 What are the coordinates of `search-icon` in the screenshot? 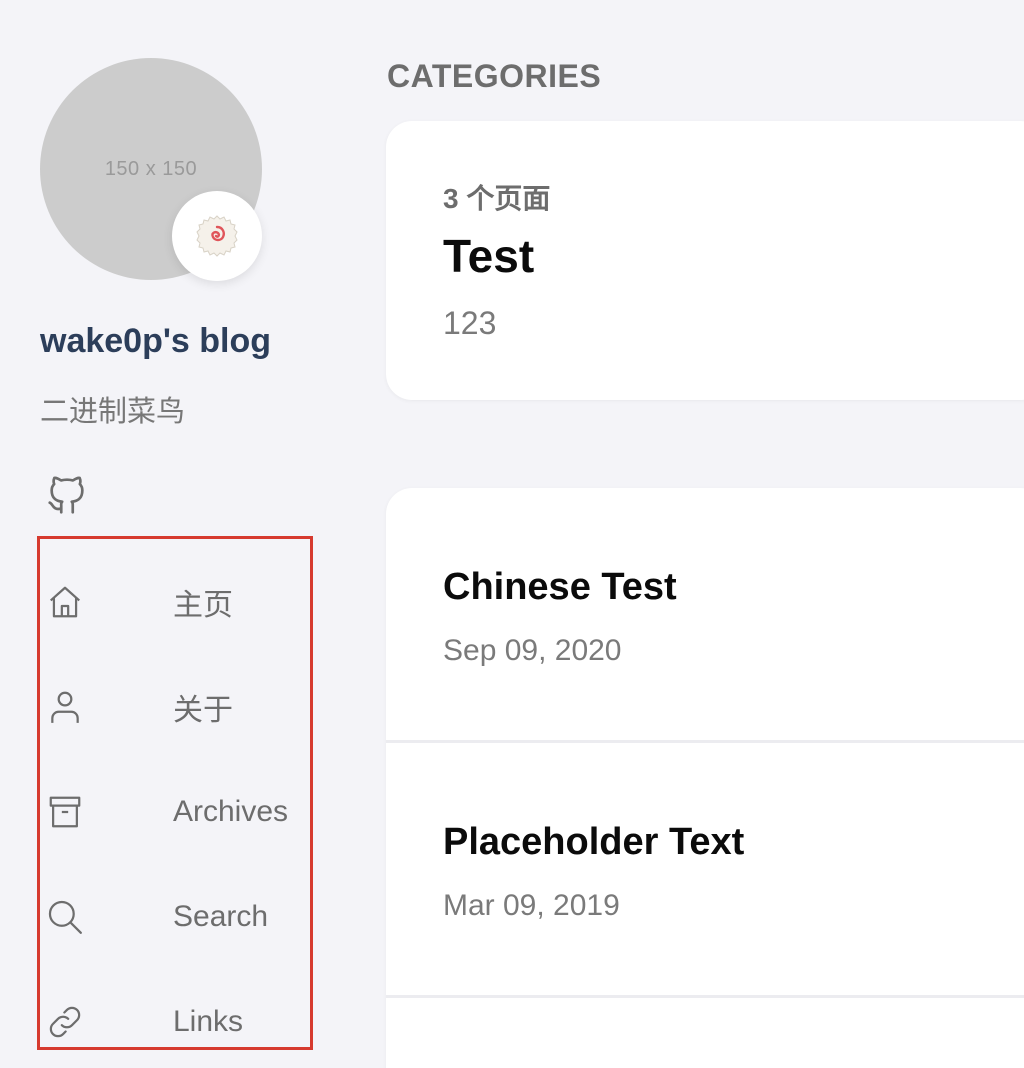 It's located at (65, 917).